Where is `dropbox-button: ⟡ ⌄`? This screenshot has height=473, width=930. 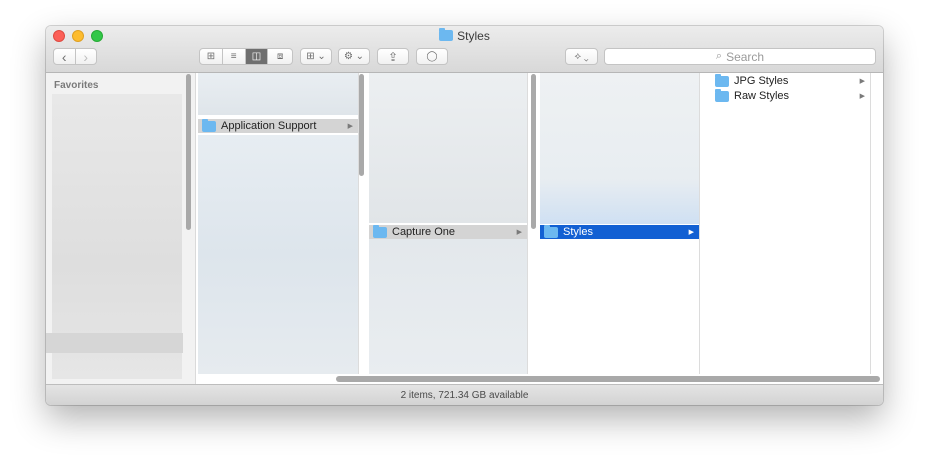
dropbox-button: ⟡ ⌄ is located at coordinates (581, 56).